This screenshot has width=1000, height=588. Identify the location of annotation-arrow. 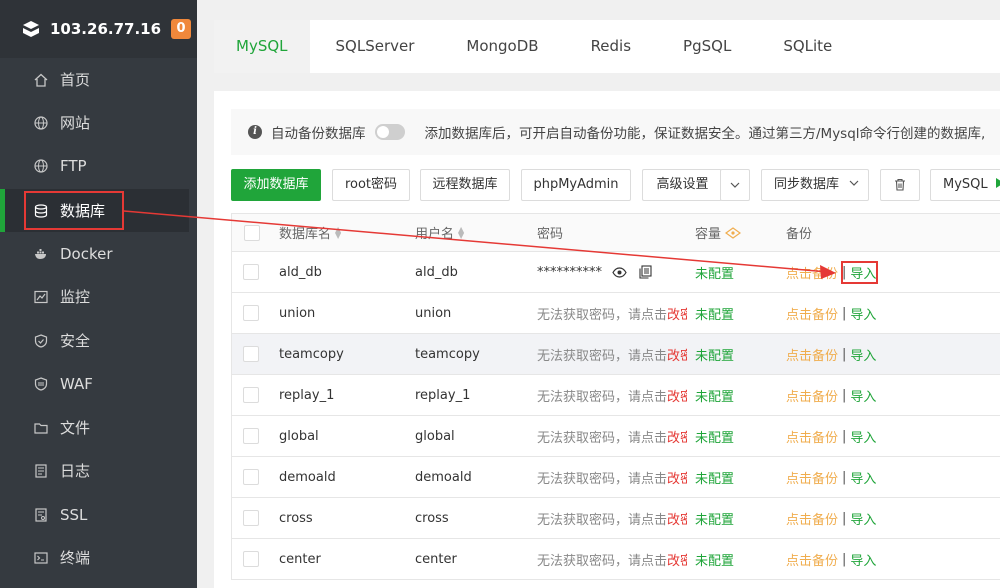
(479, 244).